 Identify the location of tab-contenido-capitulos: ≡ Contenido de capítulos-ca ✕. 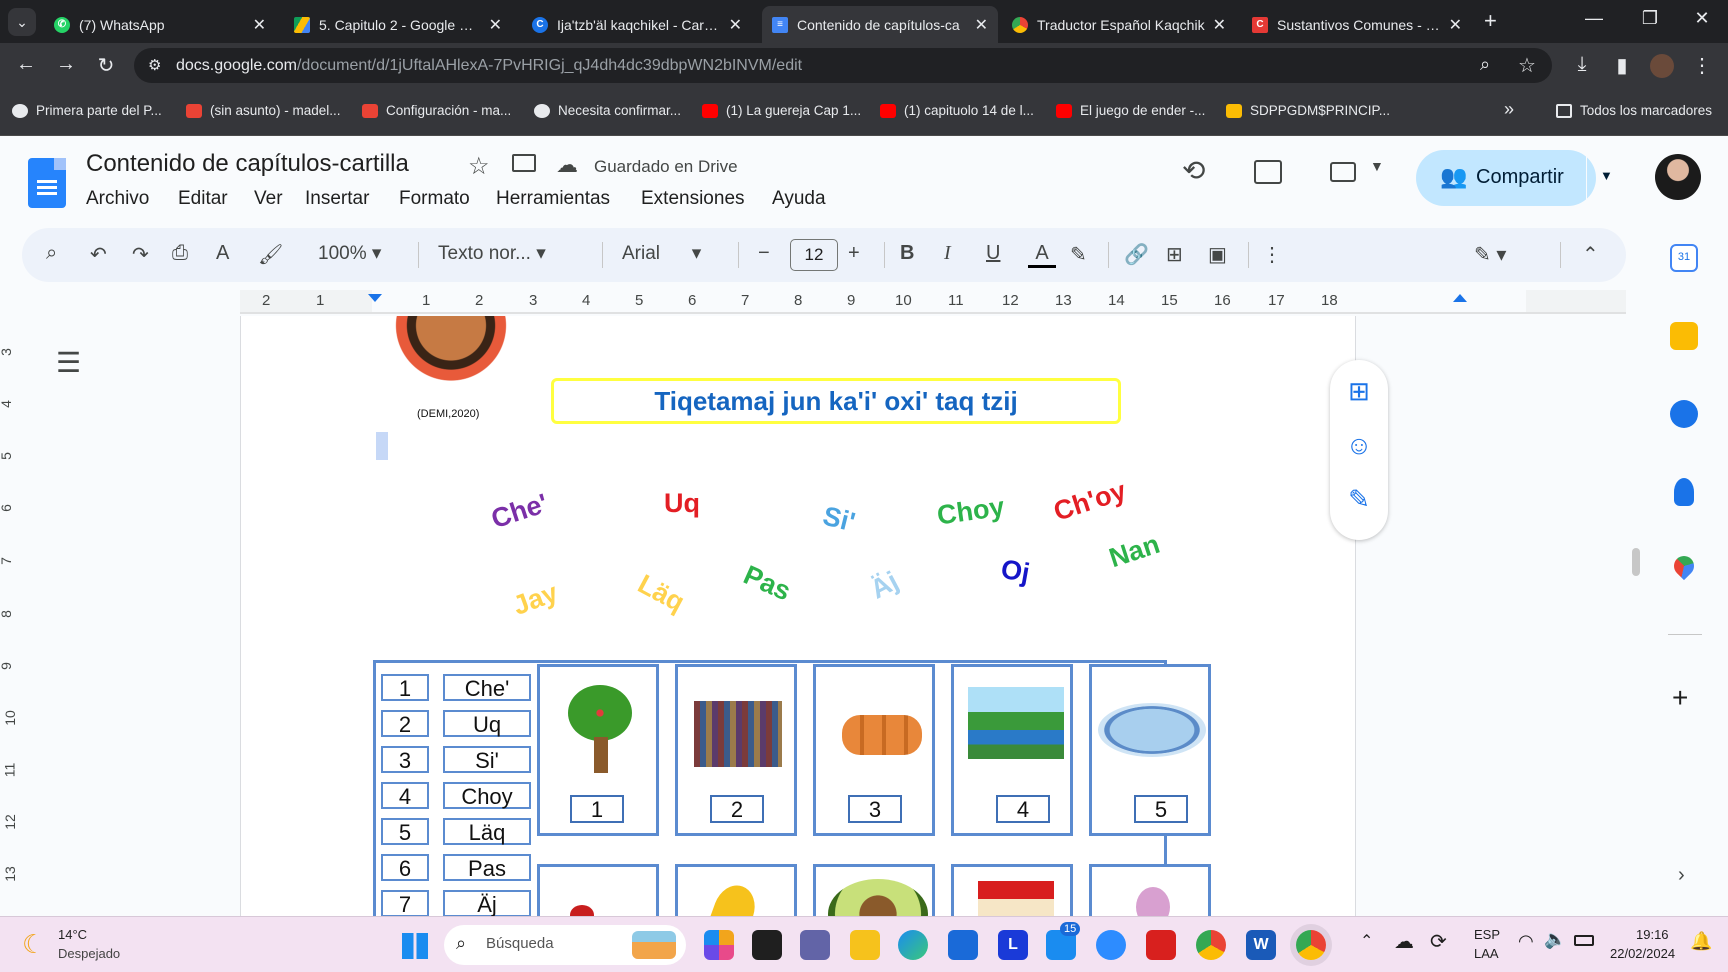
(880, 24).